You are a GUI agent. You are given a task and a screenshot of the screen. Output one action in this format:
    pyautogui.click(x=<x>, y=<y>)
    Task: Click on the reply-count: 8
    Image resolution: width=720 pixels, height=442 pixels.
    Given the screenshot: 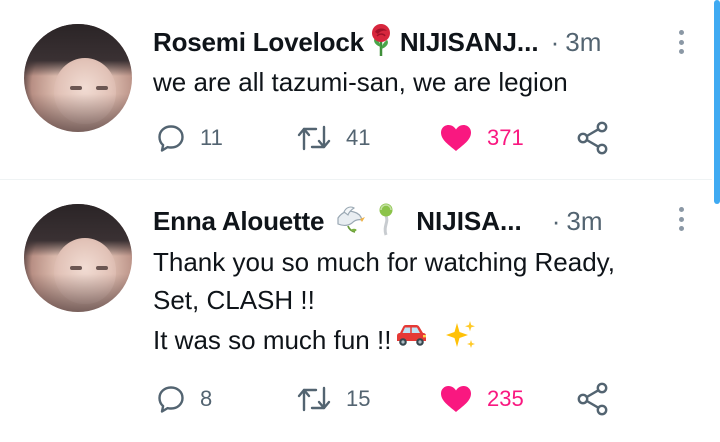 What is the action you would take?
    pyautogui.click(x=206, y=398)
    